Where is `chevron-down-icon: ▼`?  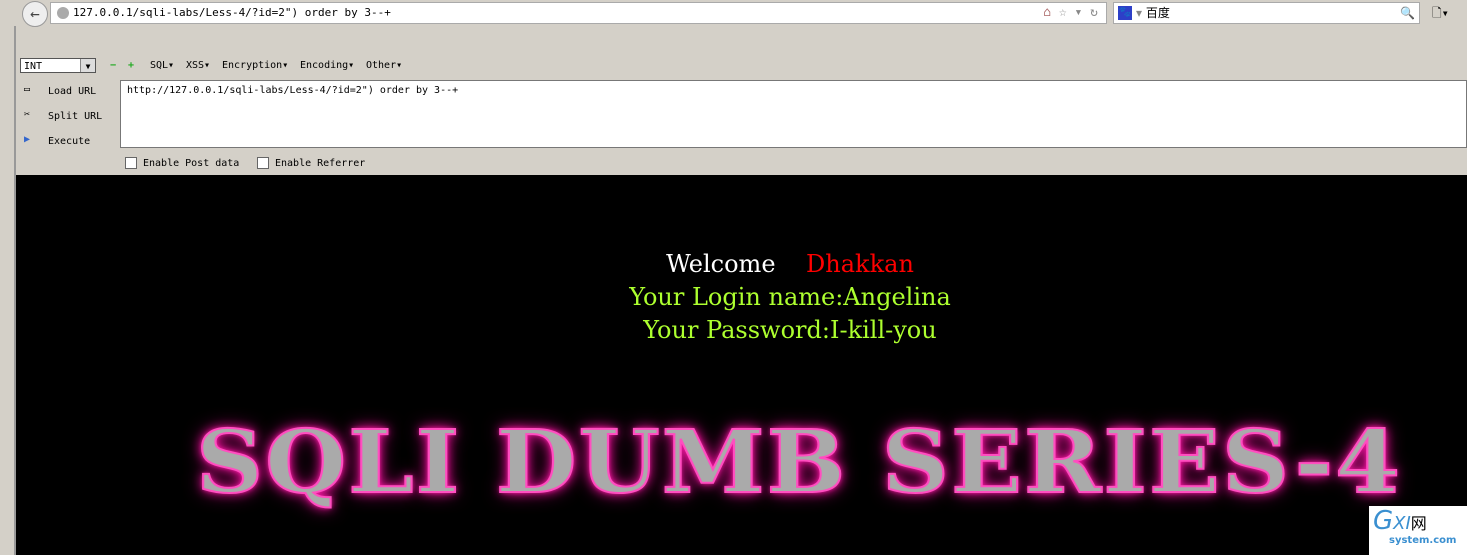 chevron-down-icon: ▼ is located at coordinates (87, 65).